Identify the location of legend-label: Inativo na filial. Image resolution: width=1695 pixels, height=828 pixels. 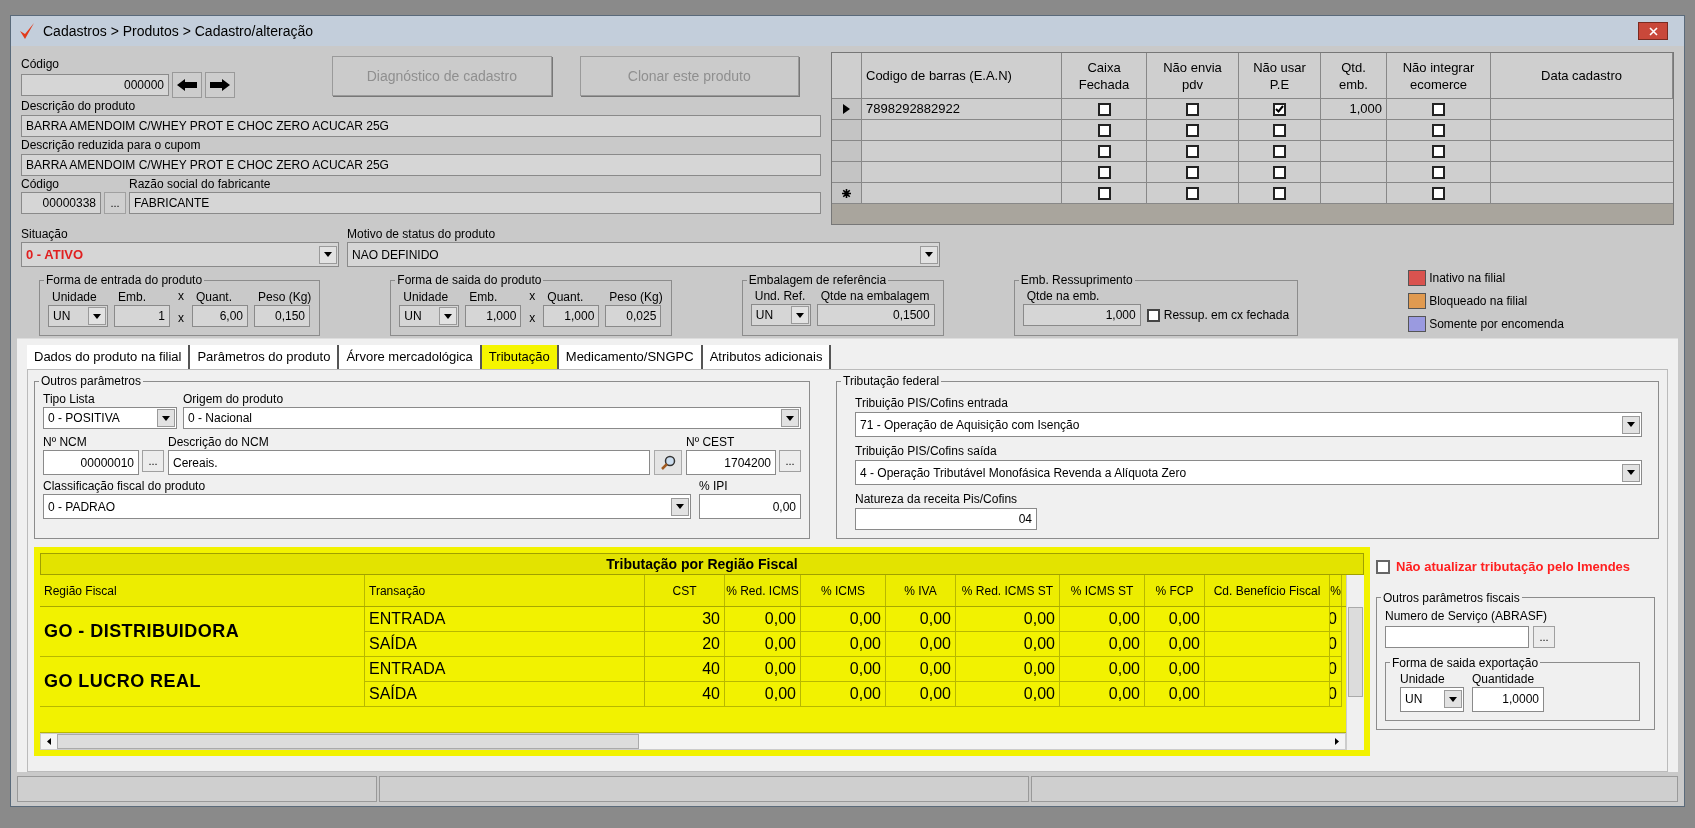
(1467, 278).